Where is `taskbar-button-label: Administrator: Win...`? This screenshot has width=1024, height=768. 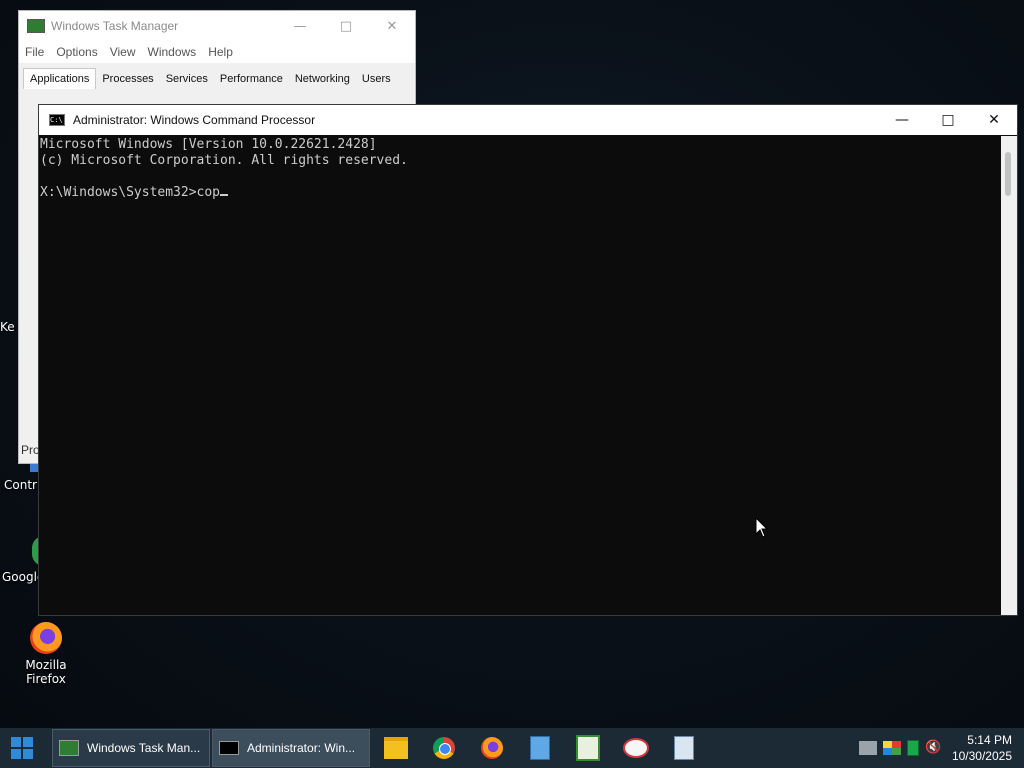 taskbar-button-label: Administrator: Win... is located at coordinates (301, 748).